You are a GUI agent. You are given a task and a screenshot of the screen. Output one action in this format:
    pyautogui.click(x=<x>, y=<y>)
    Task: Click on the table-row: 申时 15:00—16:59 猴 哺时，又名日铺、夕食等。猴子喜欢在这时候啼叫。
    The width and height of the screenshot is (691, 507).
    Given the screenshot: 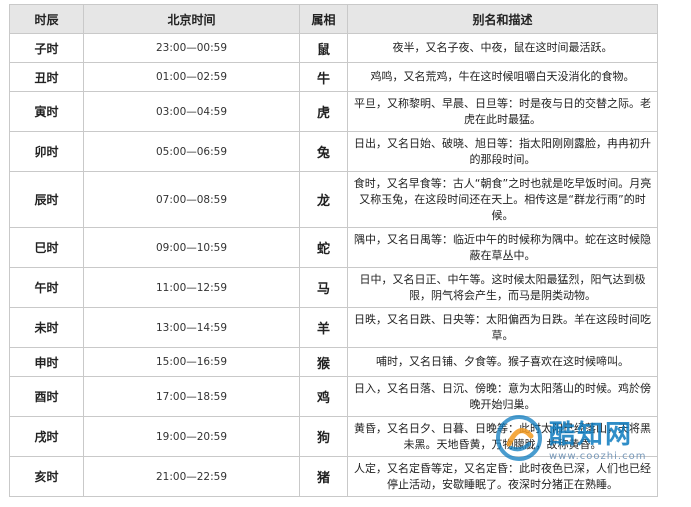 What is the action you would take?
    pyautogui.click(x=333, y=362)
    